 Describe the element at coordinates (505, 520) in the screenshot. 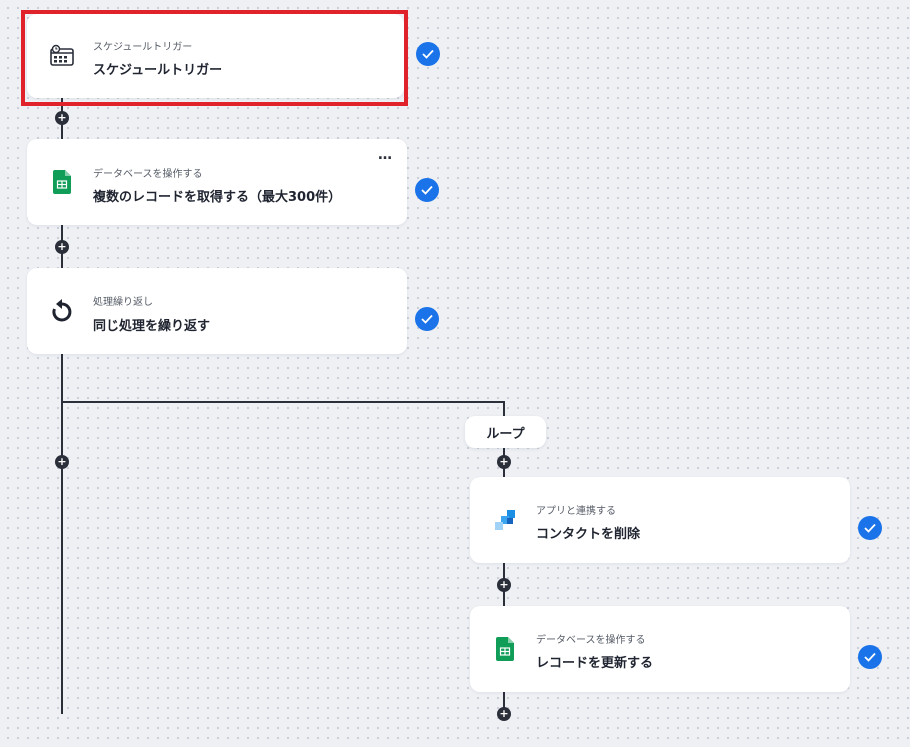

I see `app-squares-icon` at that location.